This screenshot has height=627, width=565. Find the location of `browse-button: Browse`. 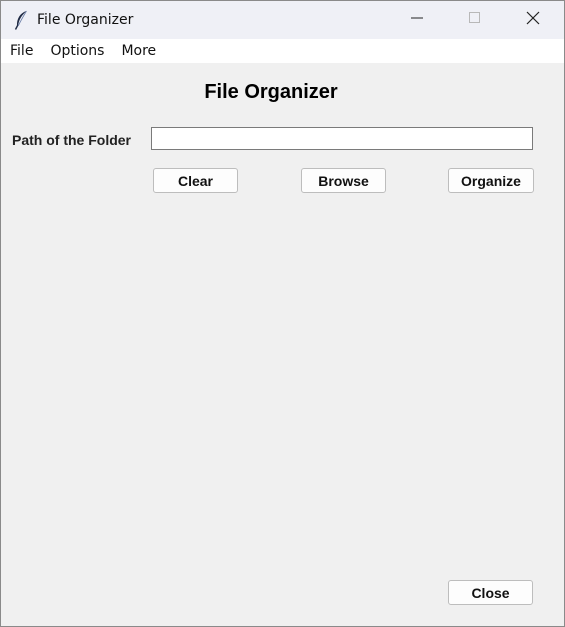

browse-button: Browse is located at coordinates (343, 180).